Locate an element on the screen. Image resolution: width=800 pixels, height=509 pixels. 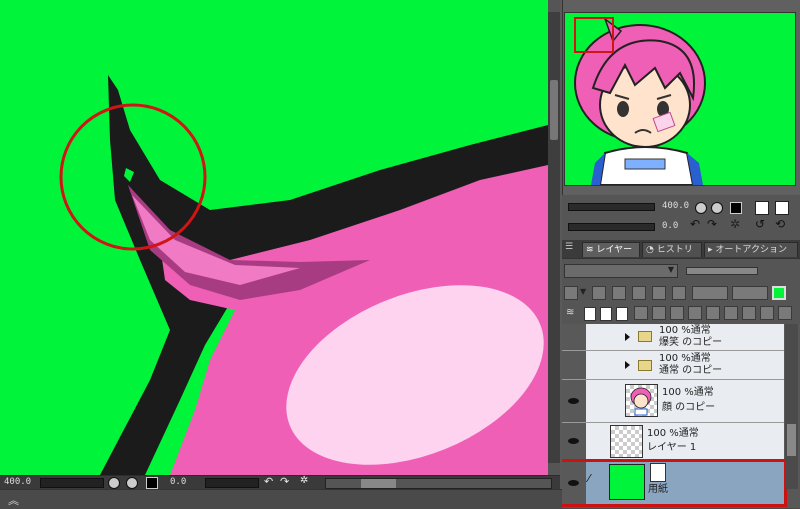
copy-layer-icon is located at coordinates (731, 313).